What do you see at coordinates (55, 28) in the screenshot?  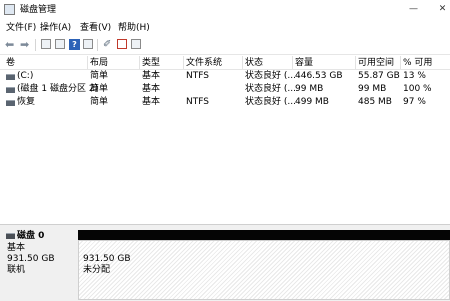 I see `menu-action: 操作(A)` at bounding box center [55, 28].